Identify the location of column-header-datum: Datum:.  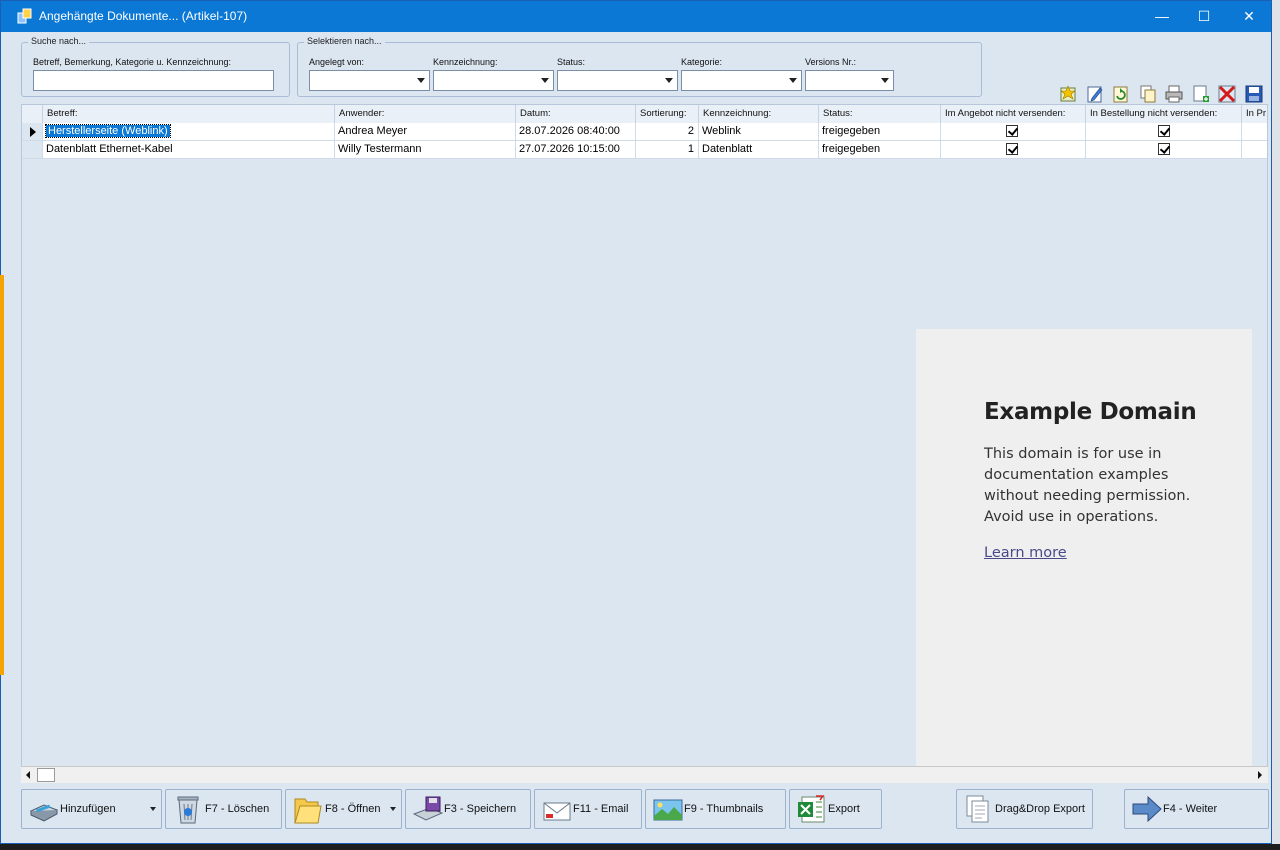
(576, 114).